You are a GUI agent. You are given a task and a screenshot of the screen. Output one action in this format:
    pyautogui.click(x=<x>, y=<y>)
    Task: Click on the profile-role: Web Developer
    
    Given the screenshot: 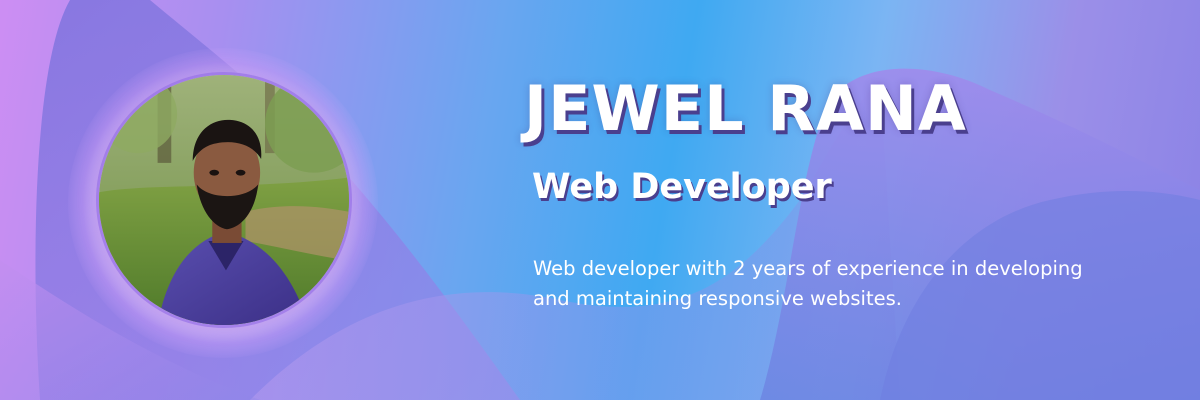 What is the action you would take?
    pyautogui.click(x=682, y=187)
    